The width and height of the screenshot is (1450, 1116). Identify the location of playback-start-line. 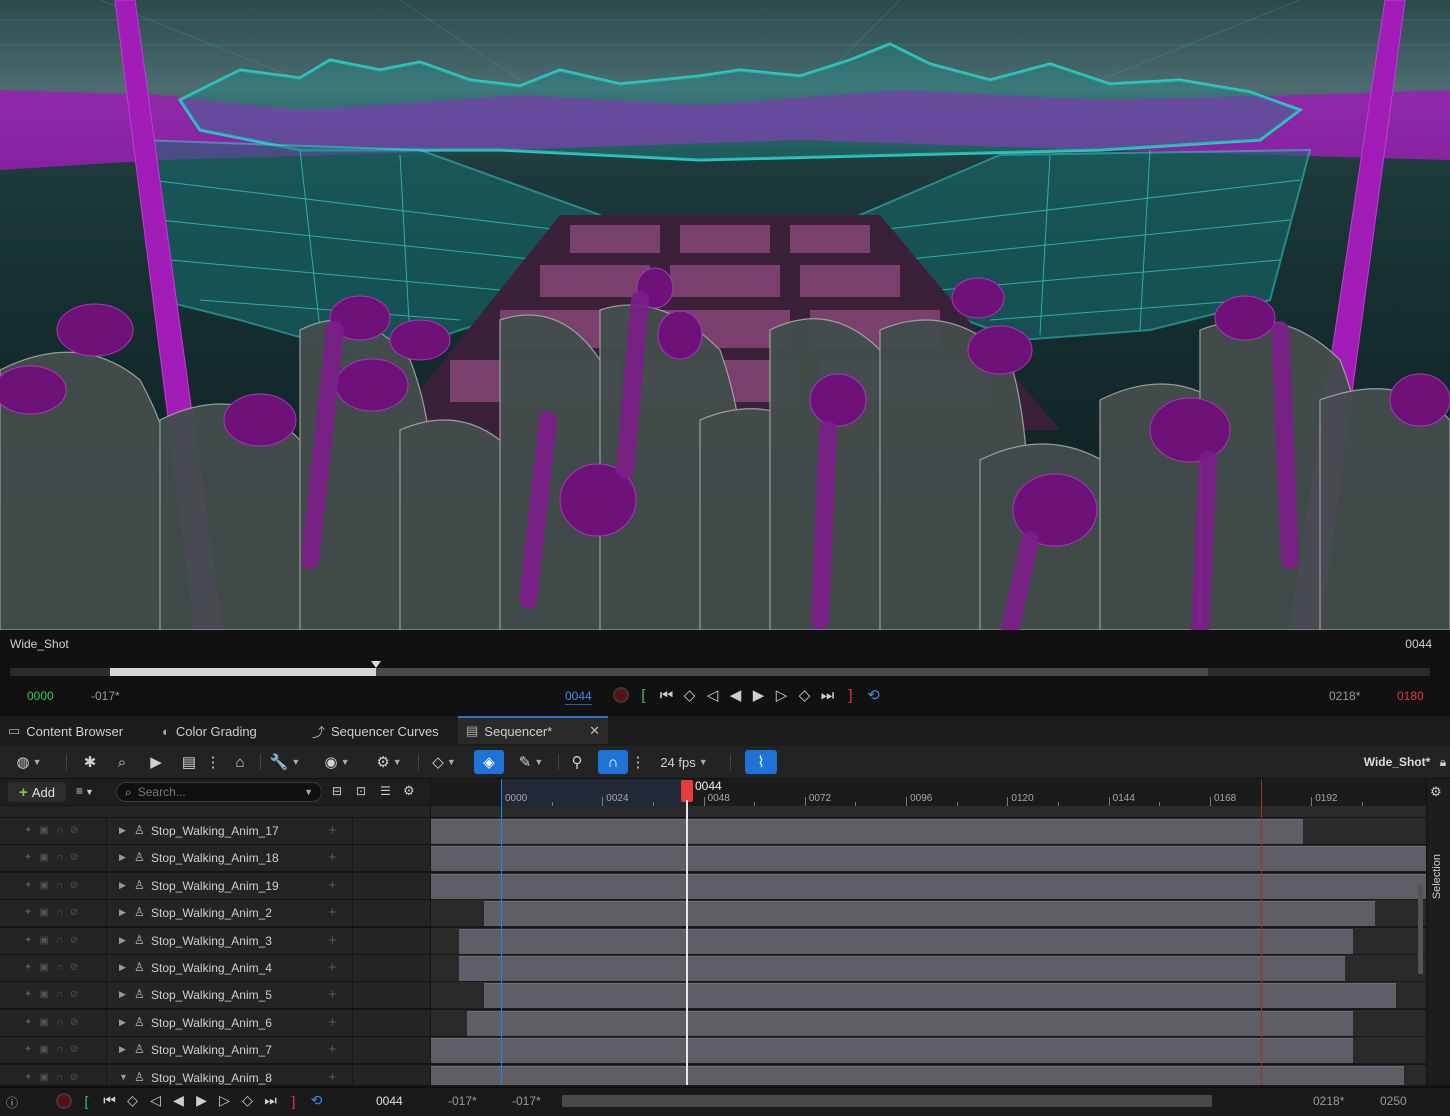
(501, 932).